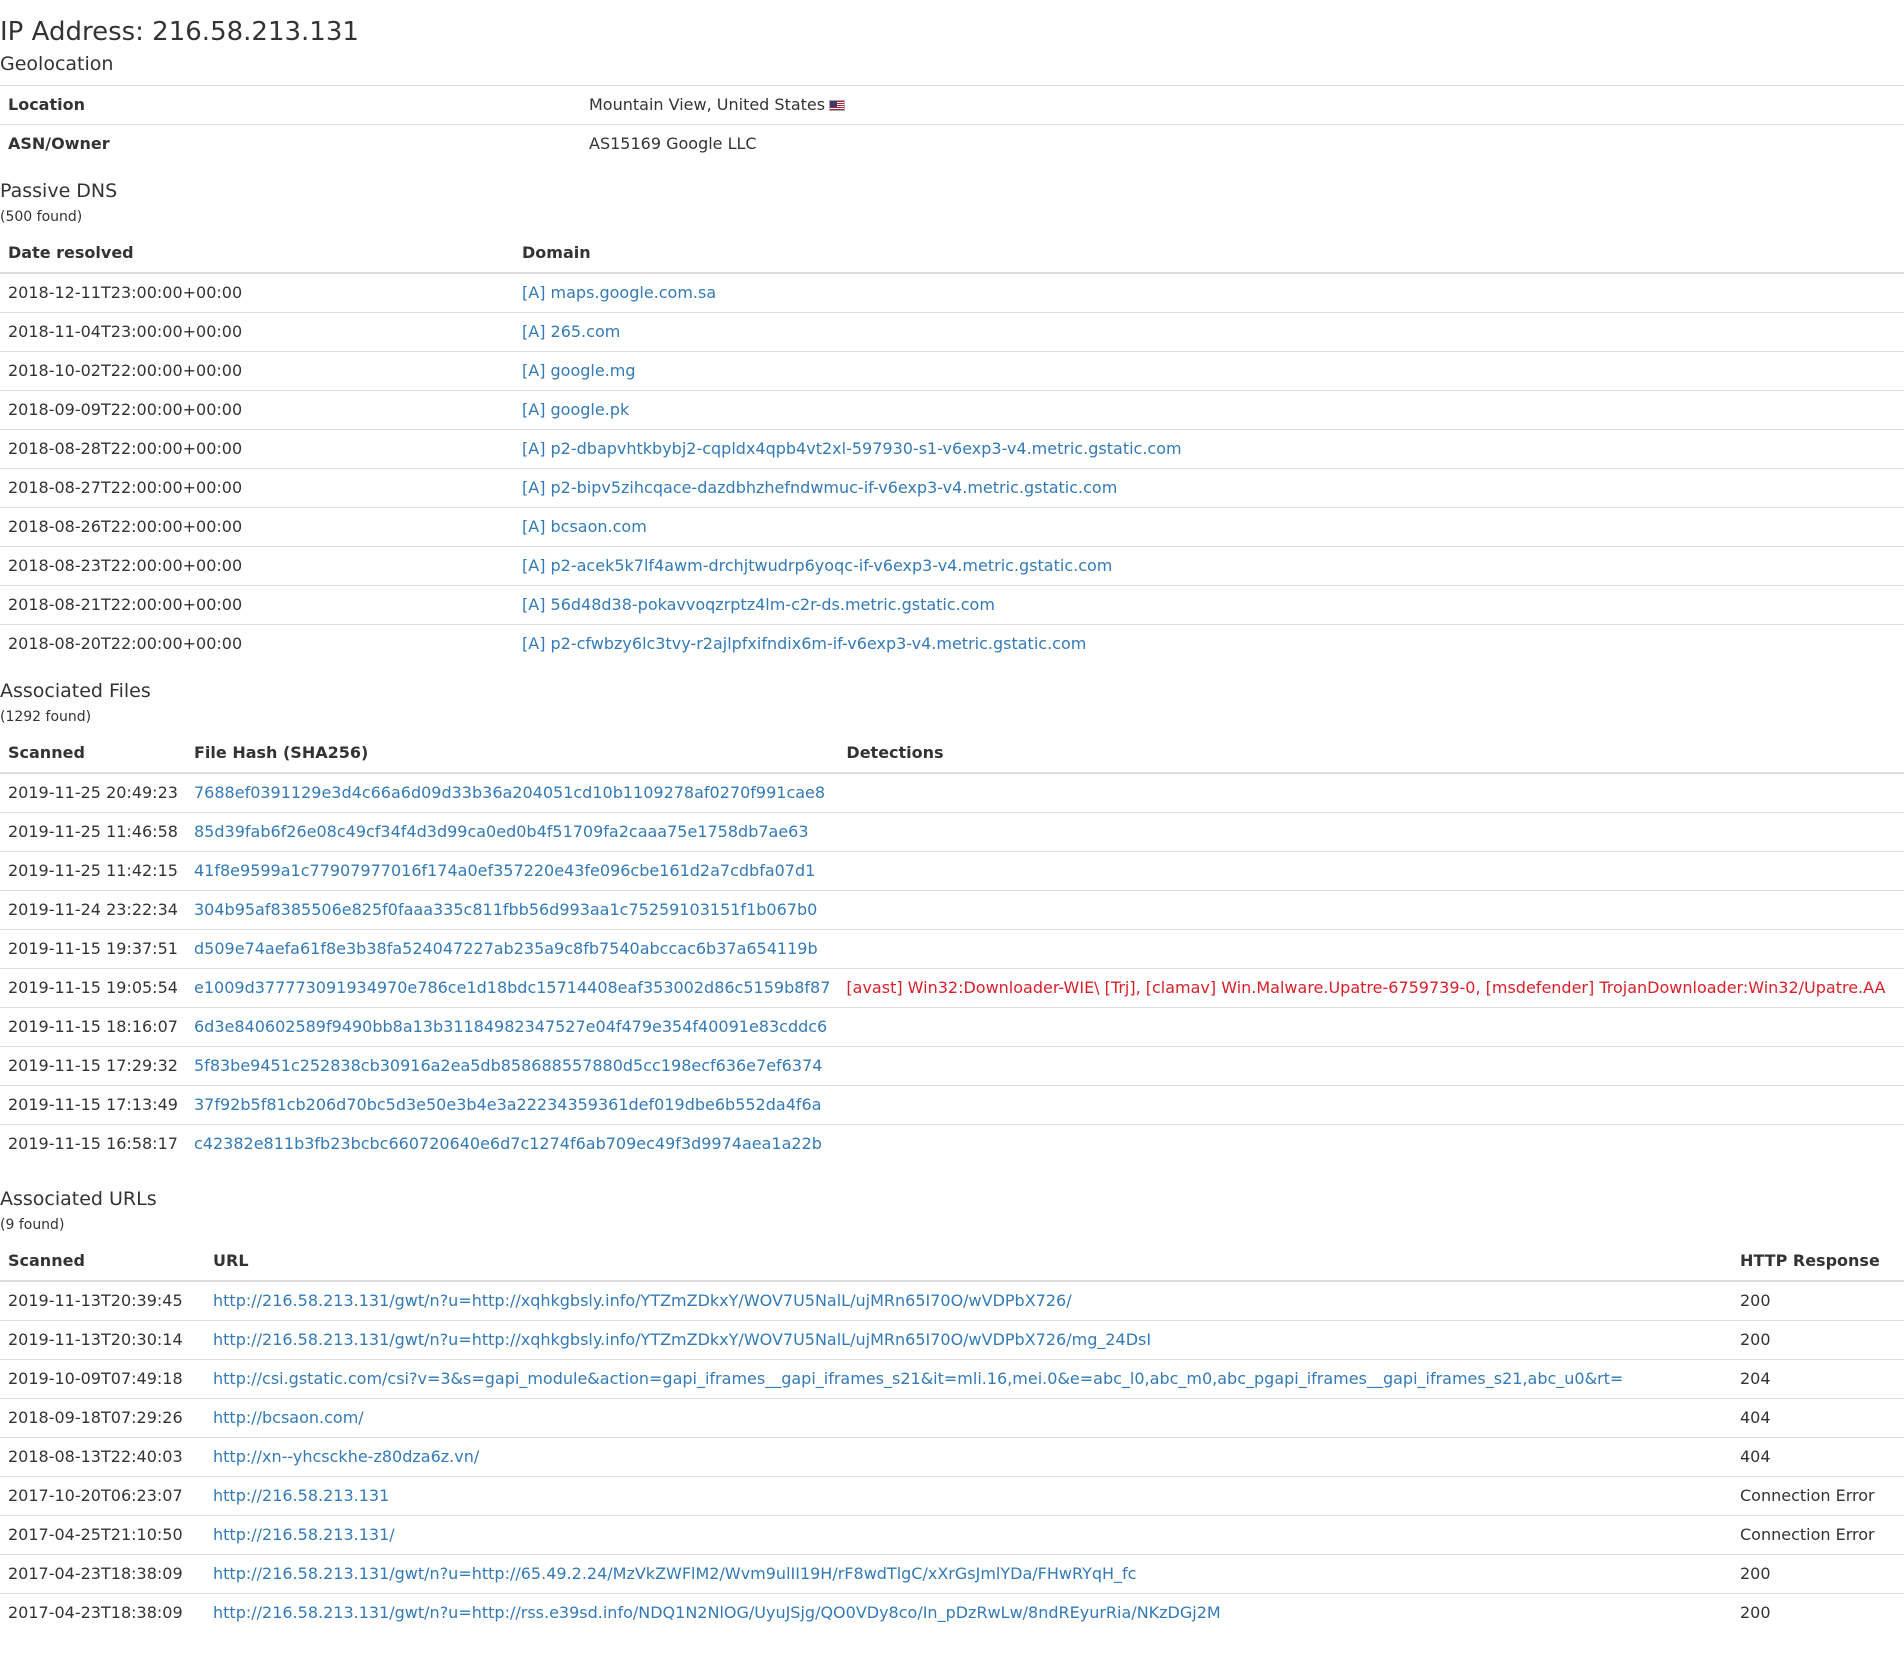  I want to click on domain-cell: [A] google.pk, so click(1209, 410).